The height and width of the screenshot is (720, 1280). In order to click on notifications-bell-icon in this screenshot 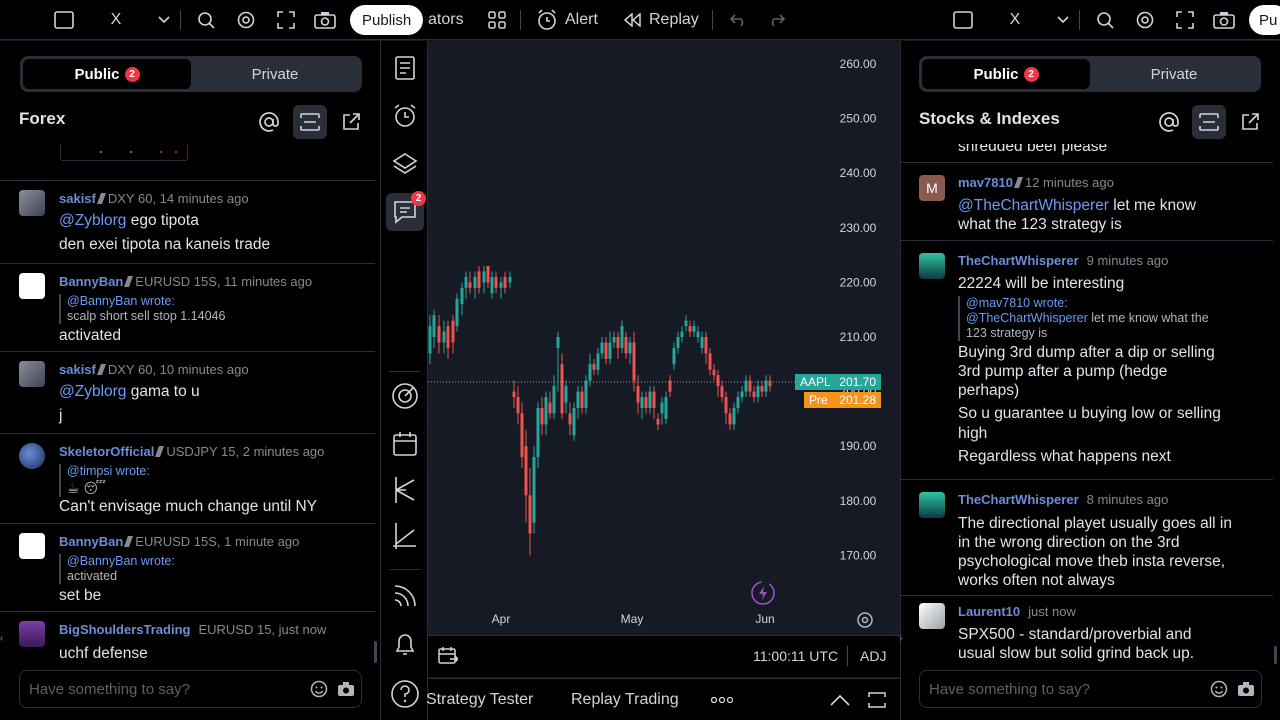, I will do `click(405, 644)`.